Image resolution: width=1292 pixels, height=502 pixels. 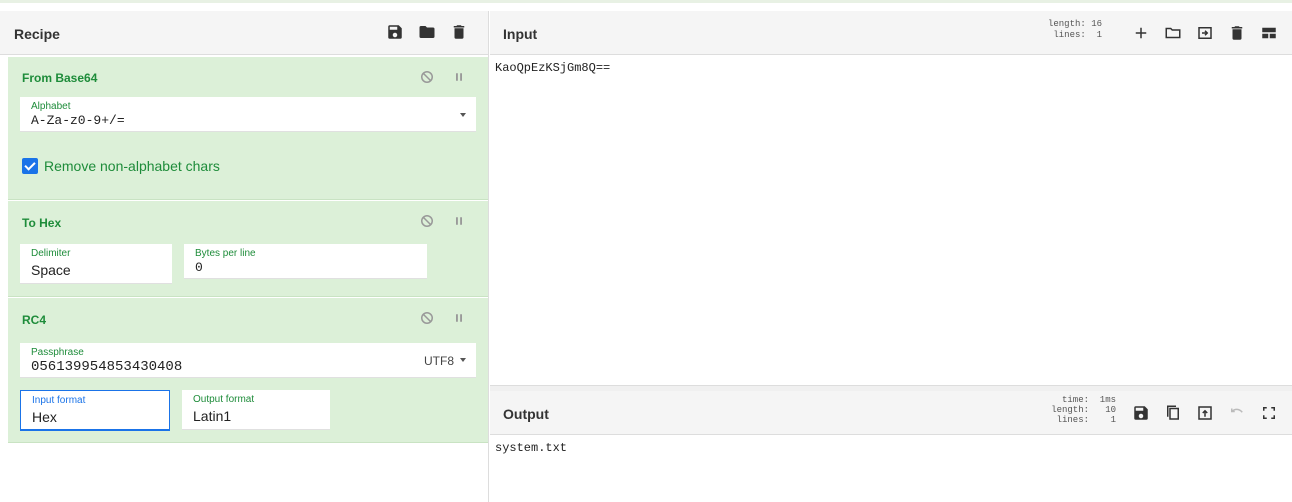 I want to click on alphabet-label: Alphabet, so click(x=51, y=106).